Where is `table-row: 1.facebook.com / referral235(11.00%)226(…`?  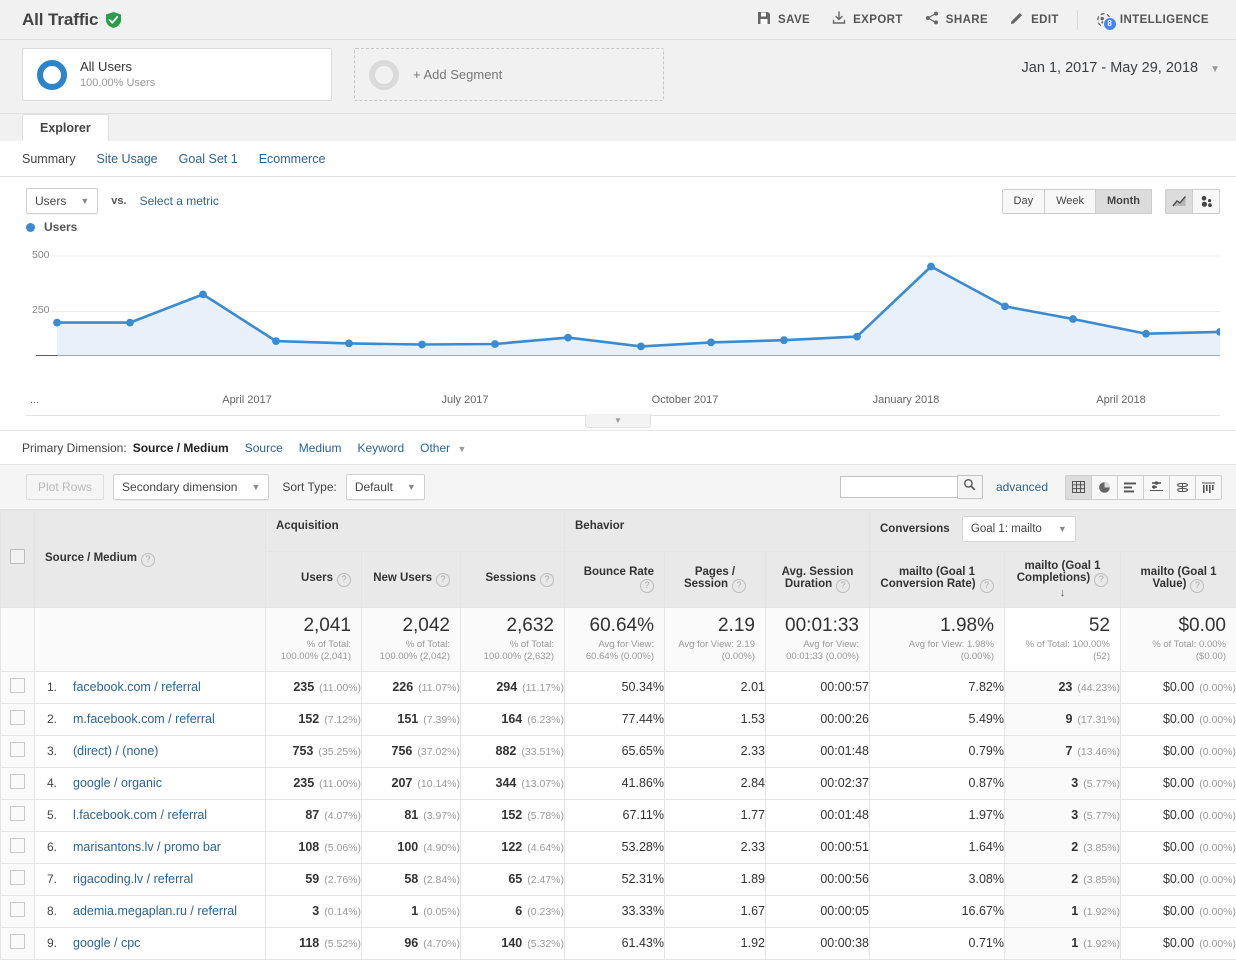 table-row: 1.facebook.com / referral235(11.00%)226(… is located at coordinates (618, 687).